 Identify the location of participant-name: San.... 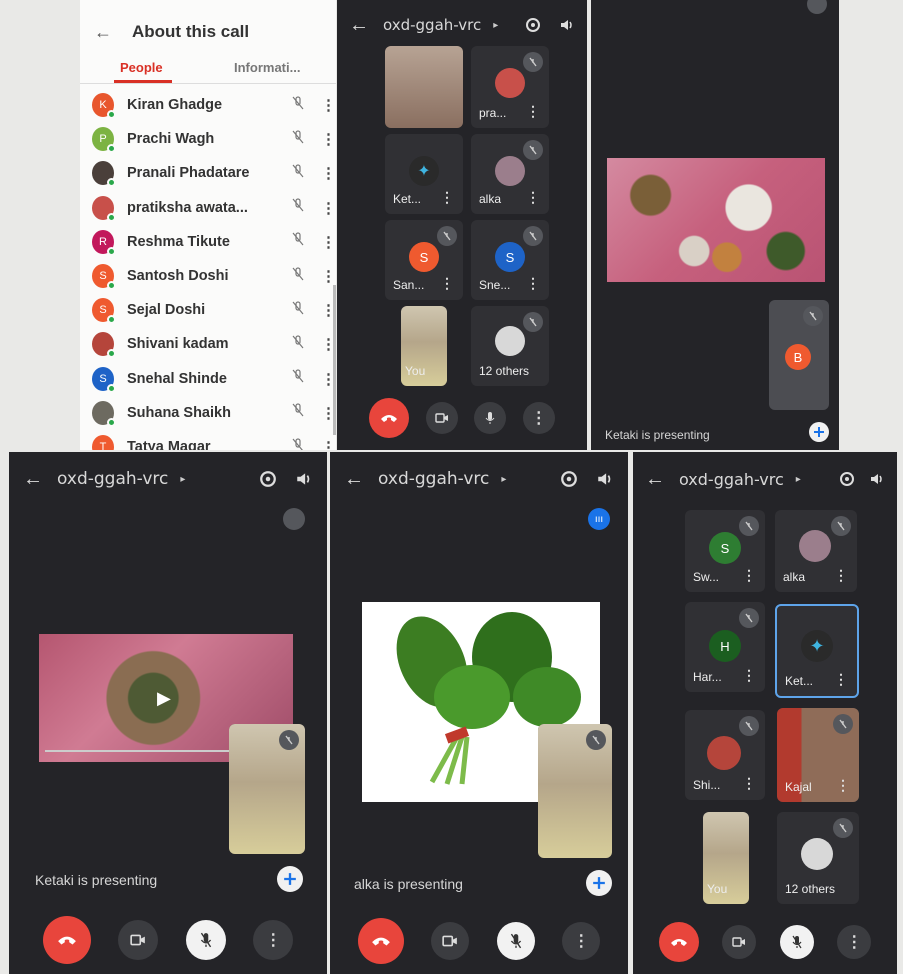
(409, 285).